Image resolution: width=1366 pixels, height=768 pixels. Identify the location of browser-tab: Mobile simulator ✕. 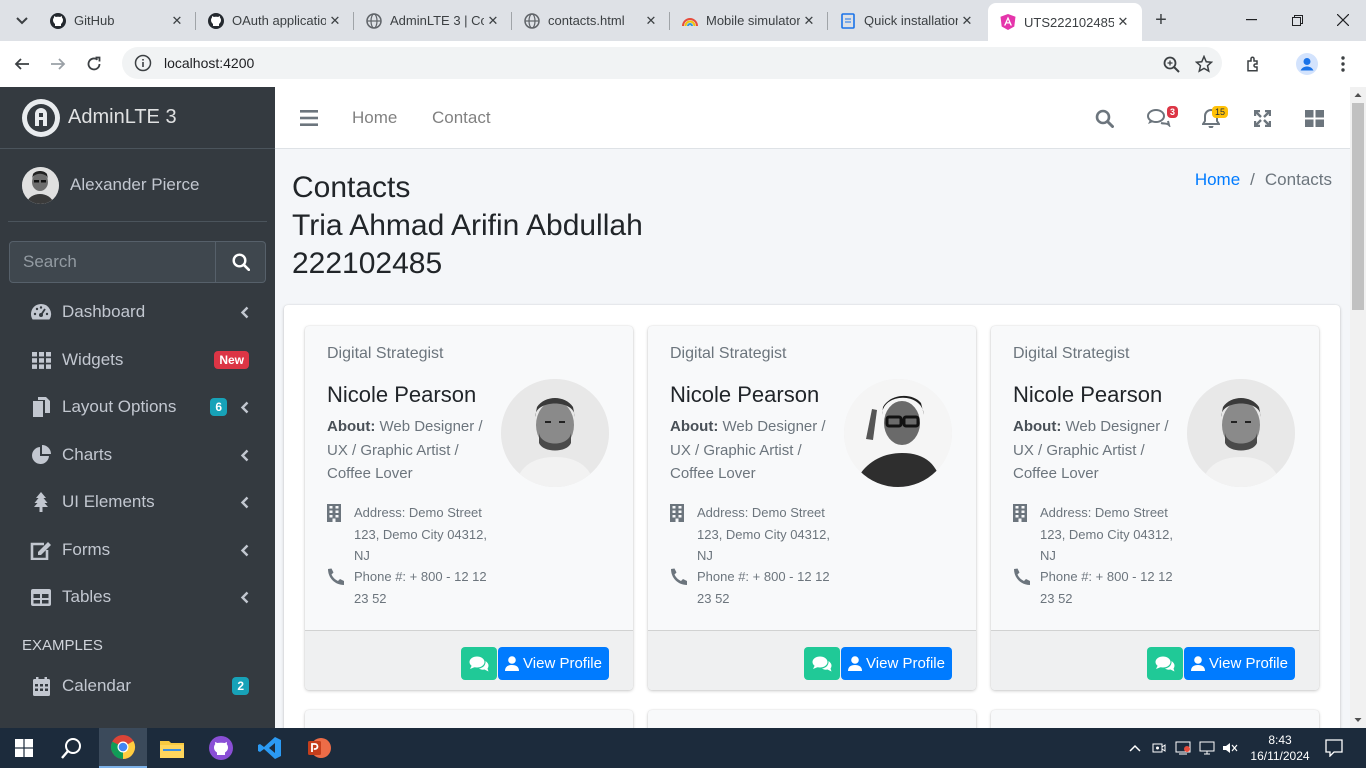
(749, 20).